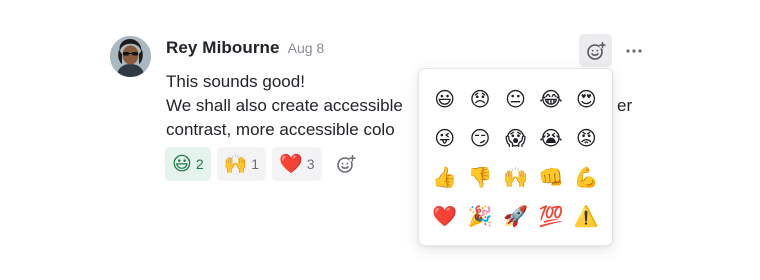 Image resolution: width=760 pixels, height=280 pixels. I want to click on emoji-option: 🚀, so click(515, 215).